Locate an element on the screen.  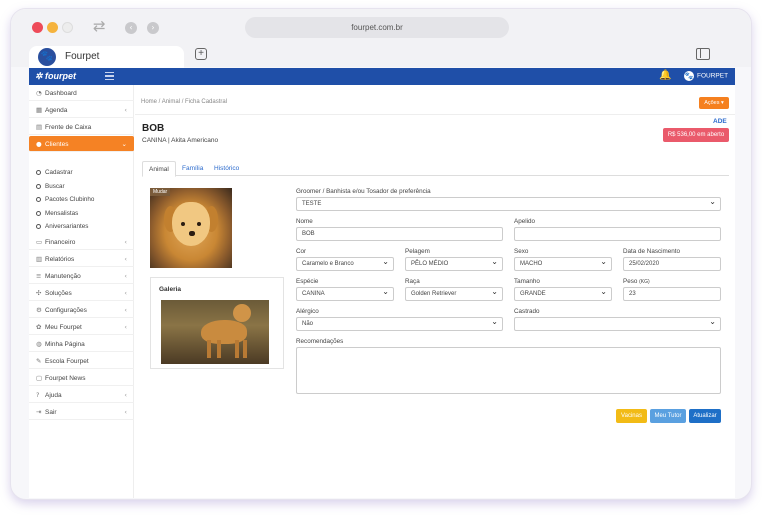
tab-bar: Animal Família Histórico is located at coordinates (435, 169).